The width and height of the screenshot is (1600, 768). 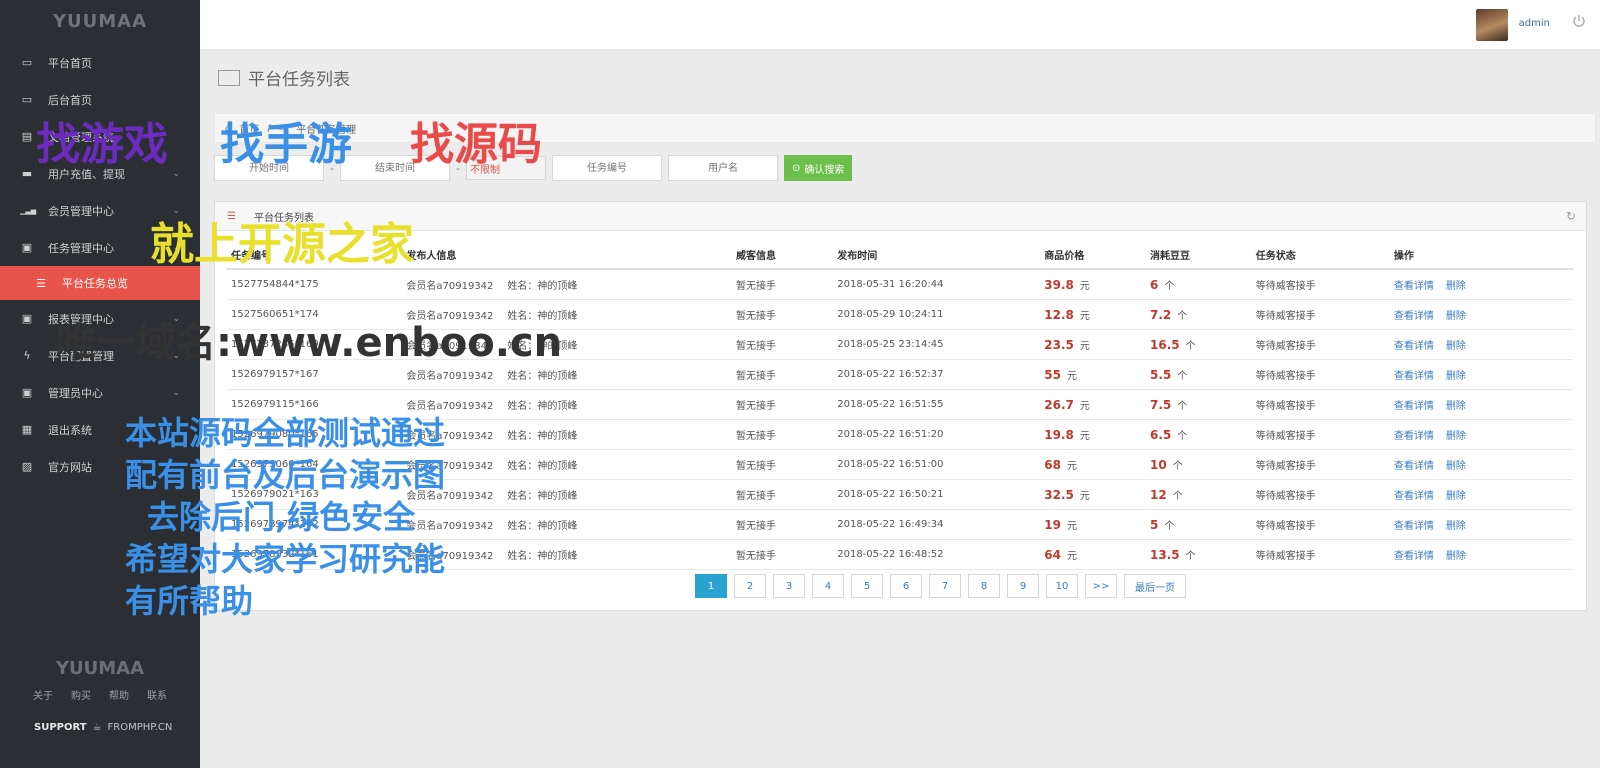 I want to click on chevron-down-icon: ⌄, so click(x=176, y=173).